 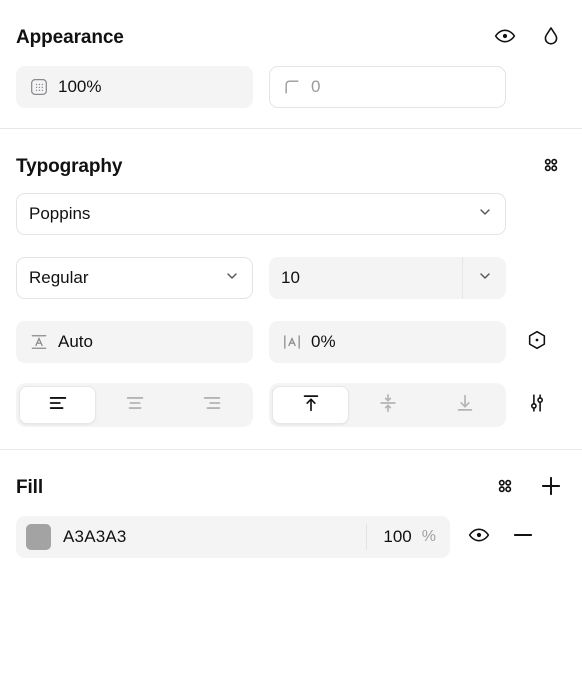 What do you see at coordinates (30, 487) in the screenshot?
I see `fill-title: Fill` at bounding box center [30, 487].